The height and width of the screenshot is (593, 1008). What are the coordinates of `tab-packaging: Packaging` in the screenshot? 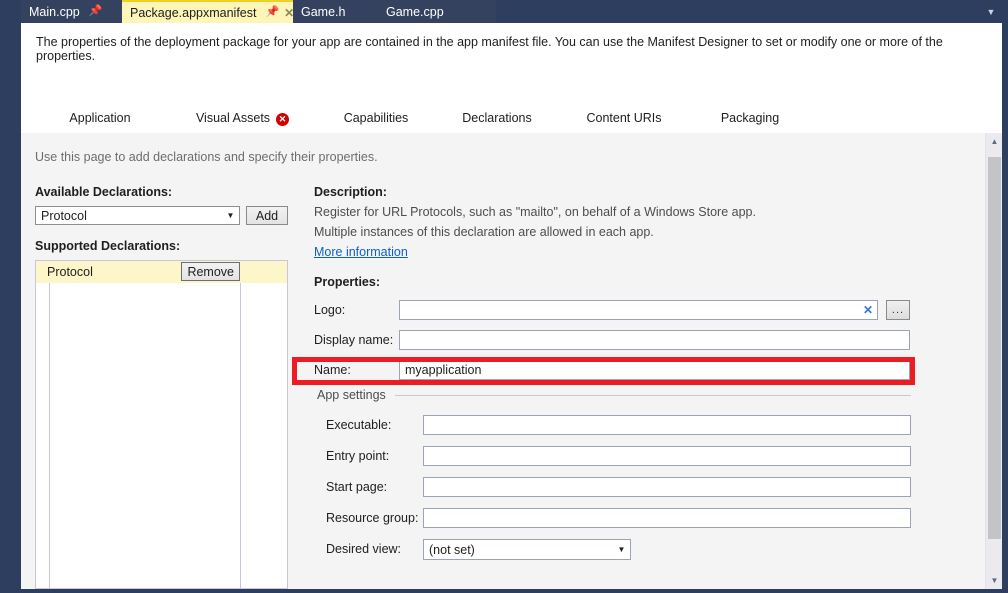 It's located at (750, 118).